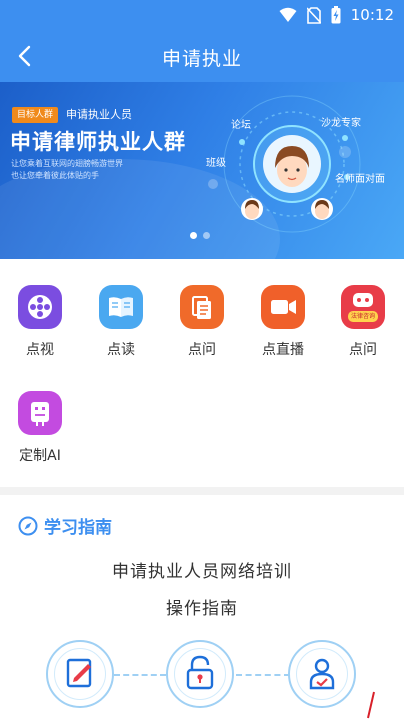  I want to click on label-class: 班级, so click(216, 163).